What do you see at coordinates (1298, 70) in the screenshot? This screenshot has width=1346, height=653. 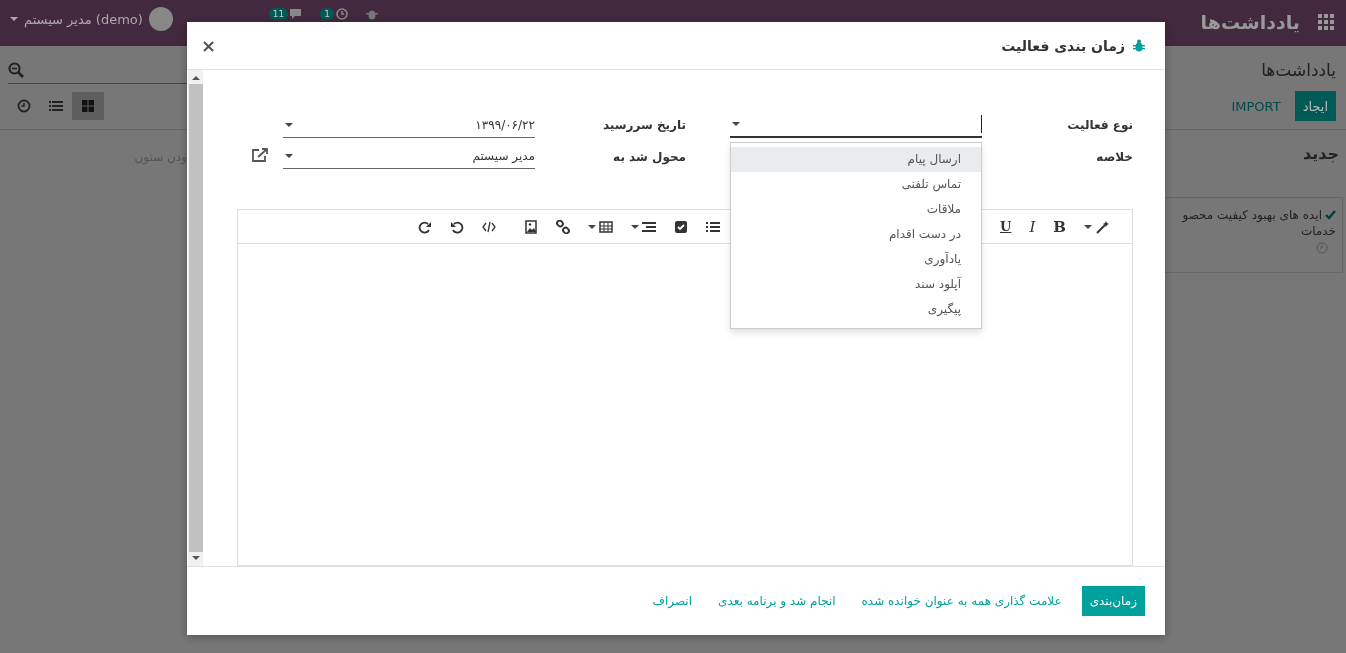 I see `breadcrumb: یادداشت‌ها` at bounding box center [1298, 70].